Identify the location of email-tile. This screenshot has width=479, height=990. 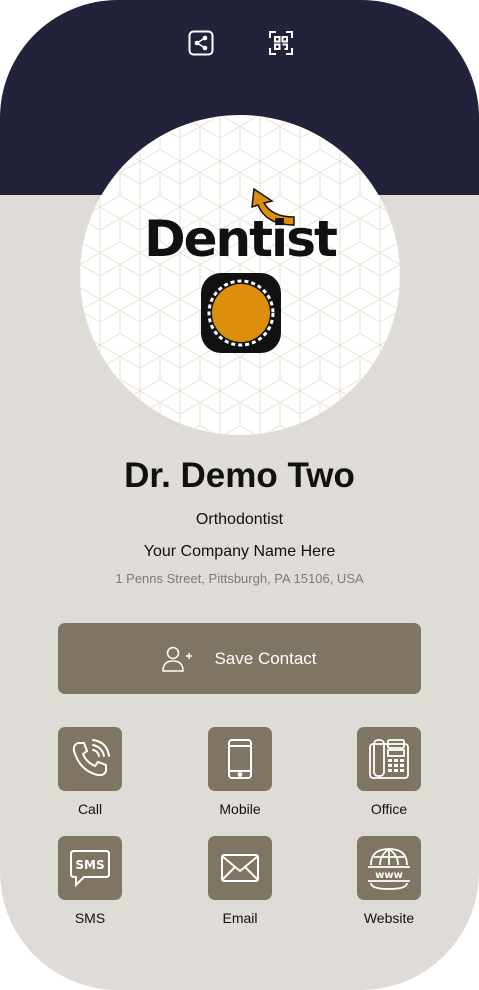
(240, 868).